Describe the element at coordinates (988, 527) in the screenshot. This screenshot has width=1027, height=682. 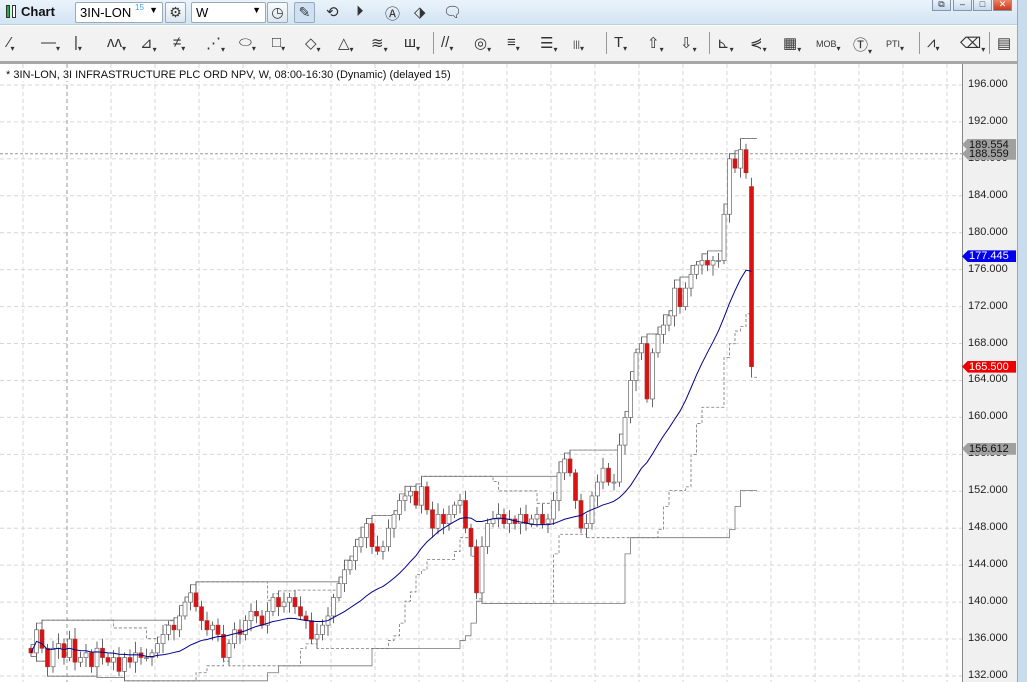
I see `y-tick-label: 148.000` at that location.